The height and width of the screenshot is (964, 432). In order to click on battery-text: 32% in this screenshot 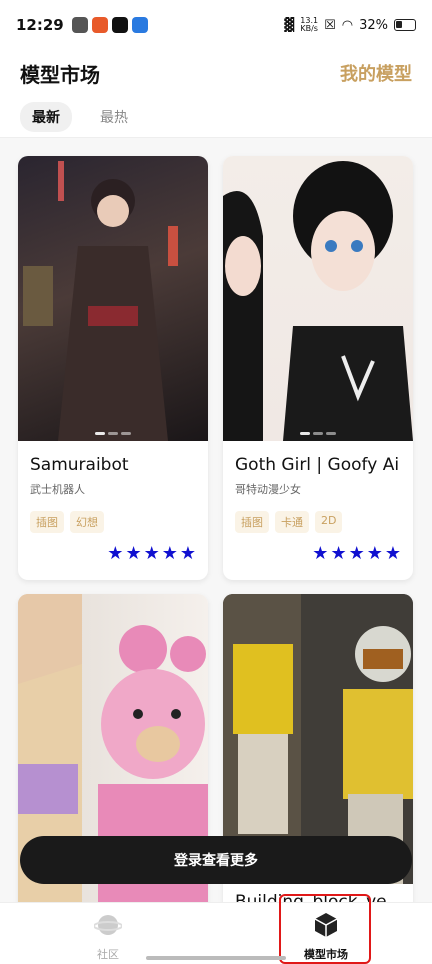, I will do `click(373, 25)`.